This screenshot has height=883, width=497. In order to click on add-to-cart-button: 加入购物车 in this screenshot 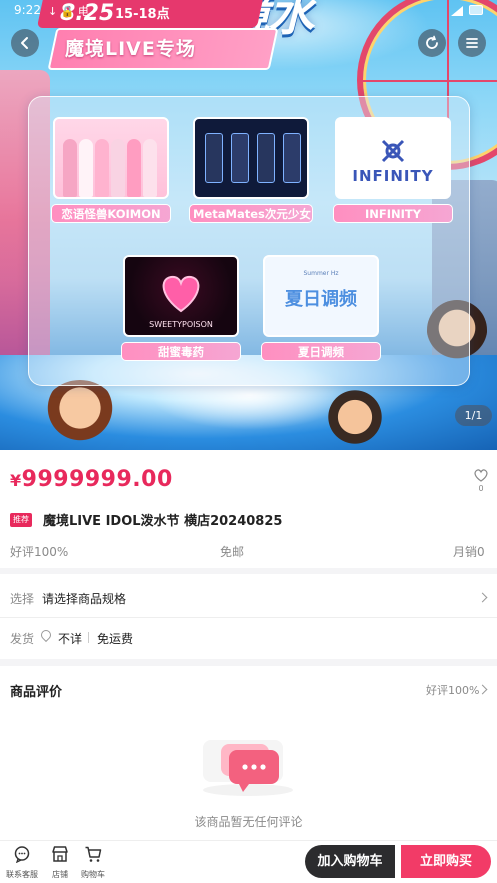, I will do `click(350, 861)`.